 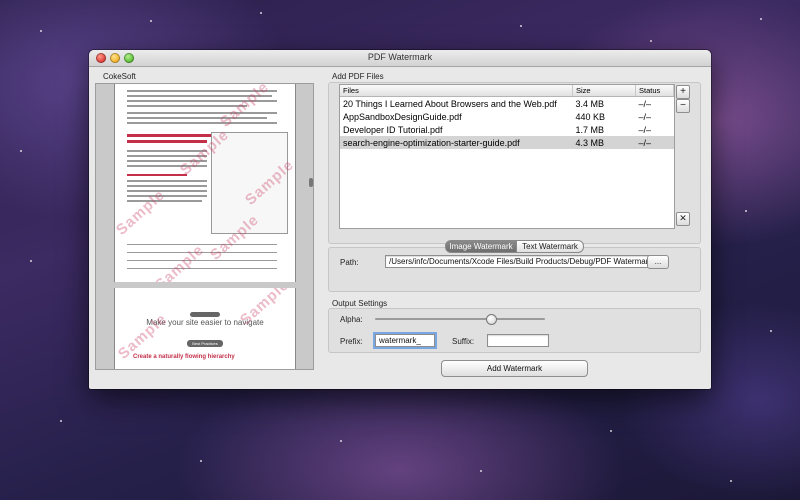 What do you see at coordinates (491, 319) in the screenshot?
I see `alpha-slider-knob` at bounding box center [491, 319].